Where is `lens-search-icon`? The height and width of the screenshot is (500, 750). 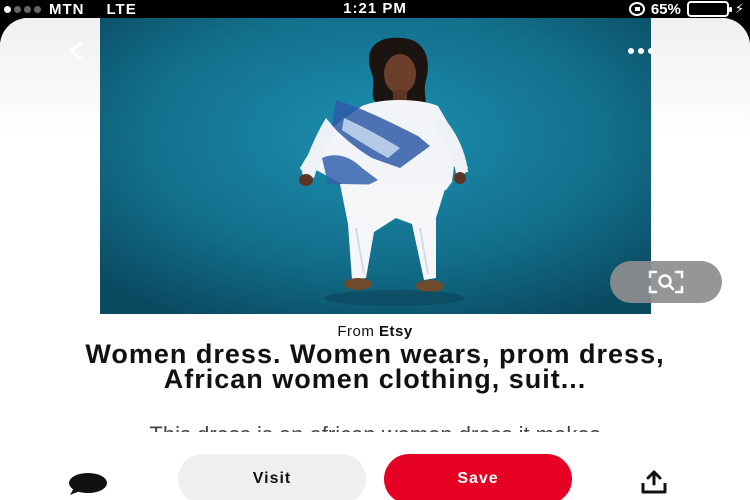 lens-search-icon is located at coordinates (666, 282).